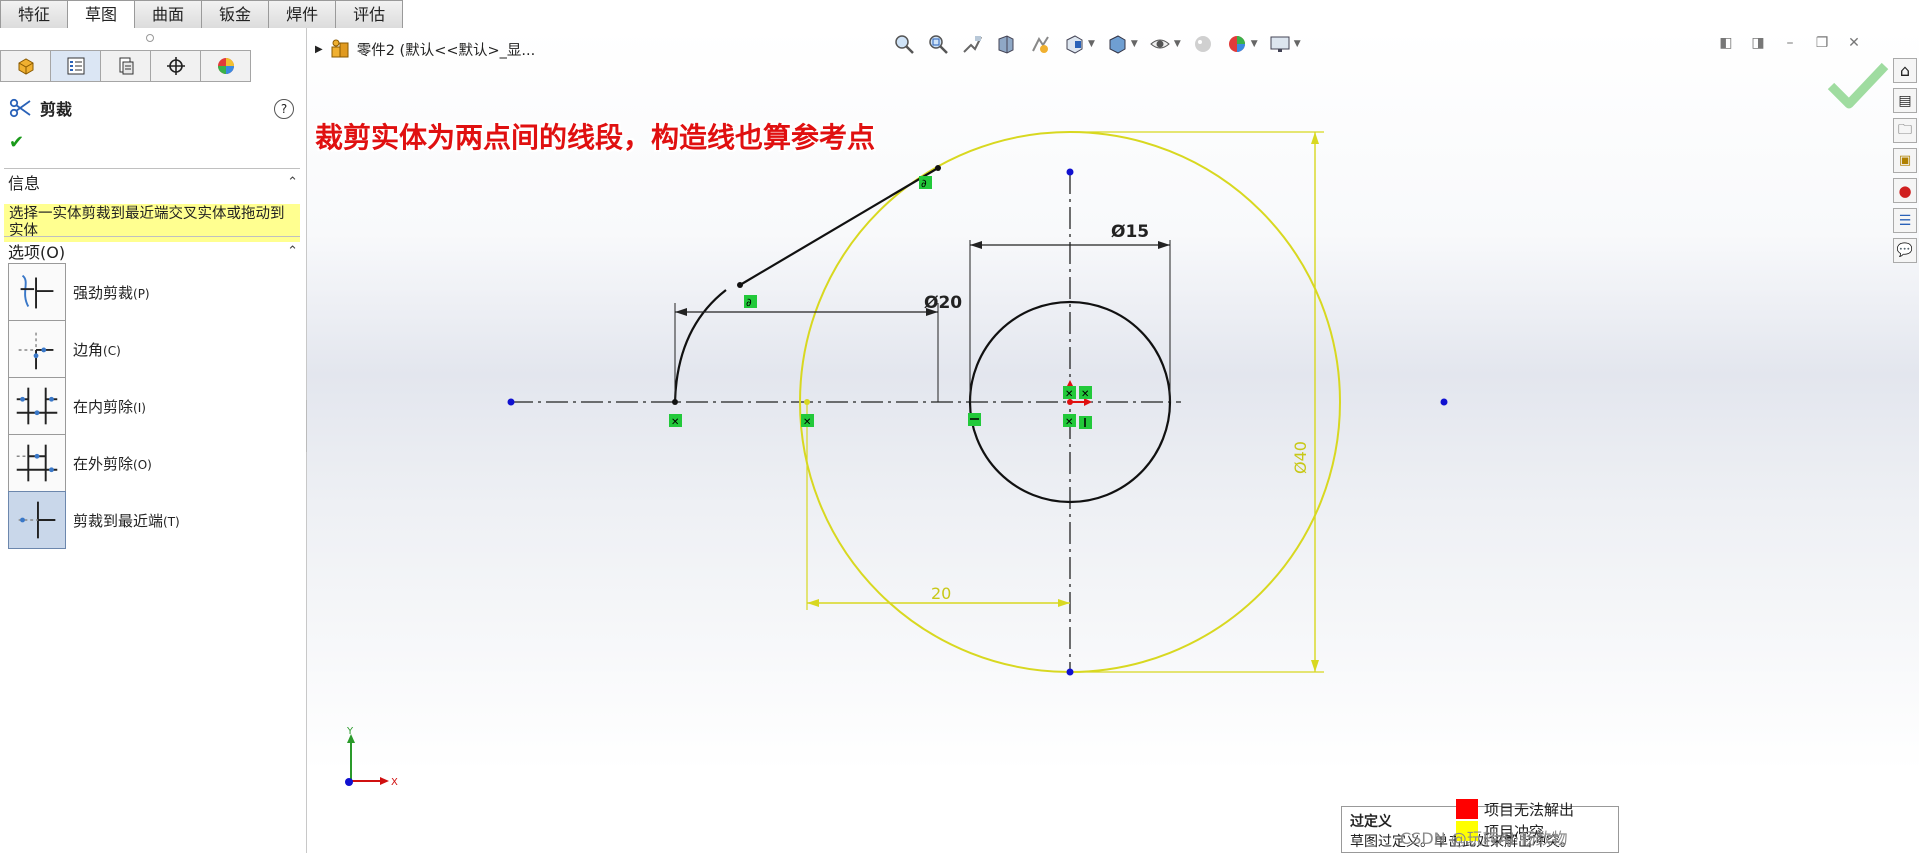 The height and width of the screenshot is (853, 1919). What do you see at coordinates (1237, 44) in the screenshot?
I see `apply-scene-button` at bounding box center [1237, 44].